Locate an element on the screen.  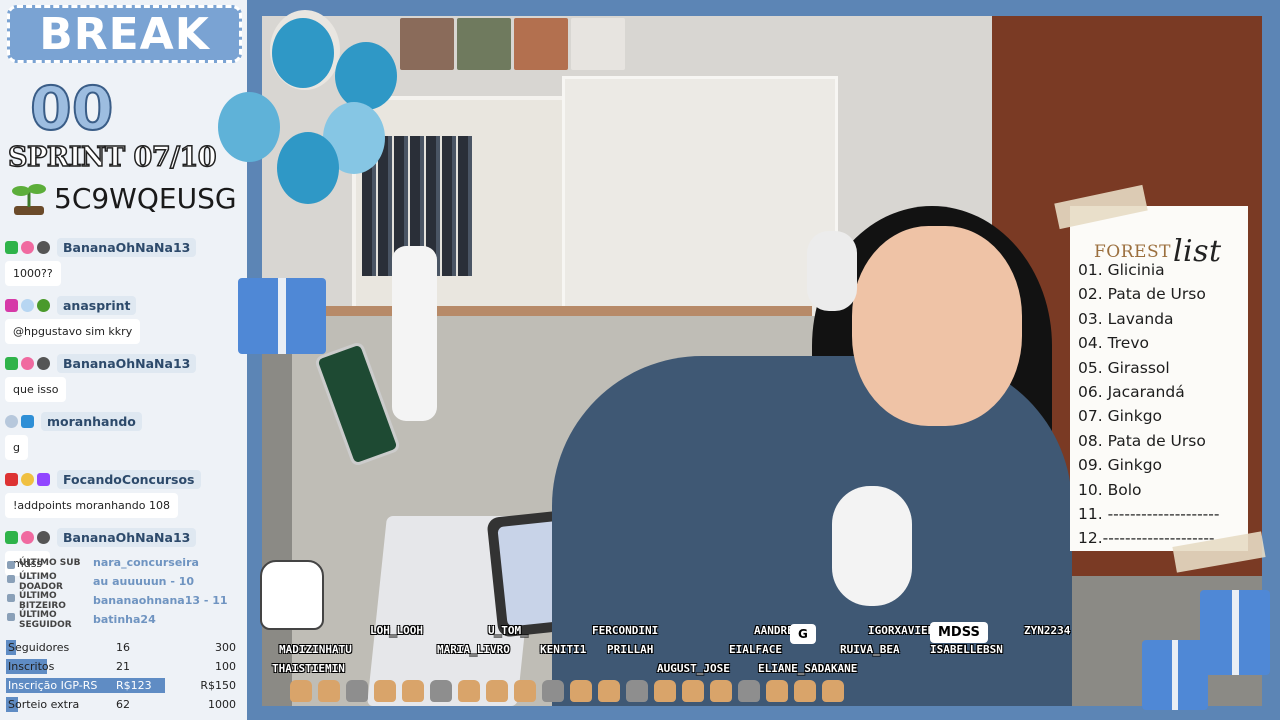
viewer-name: IGORXAVIER is located at coordinates (901, 630).